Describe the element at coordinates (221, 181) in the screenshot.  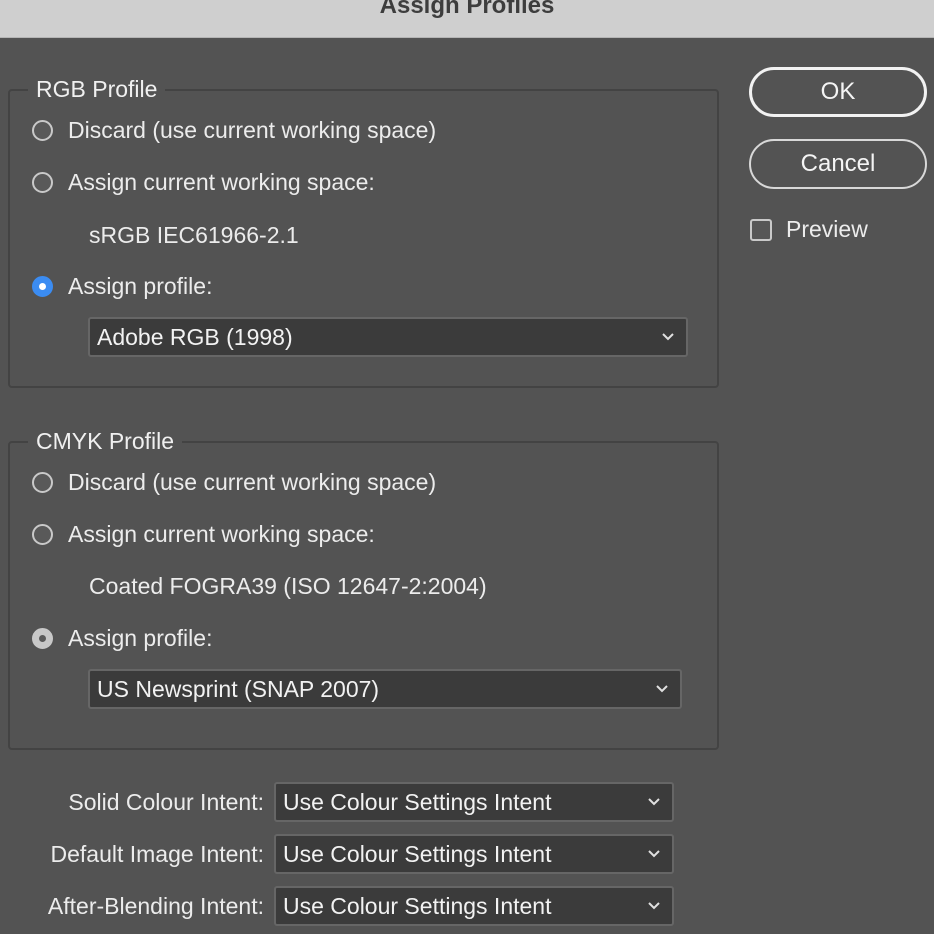
I see `rgb-assign-current-label: Assign current working space:` at that location.